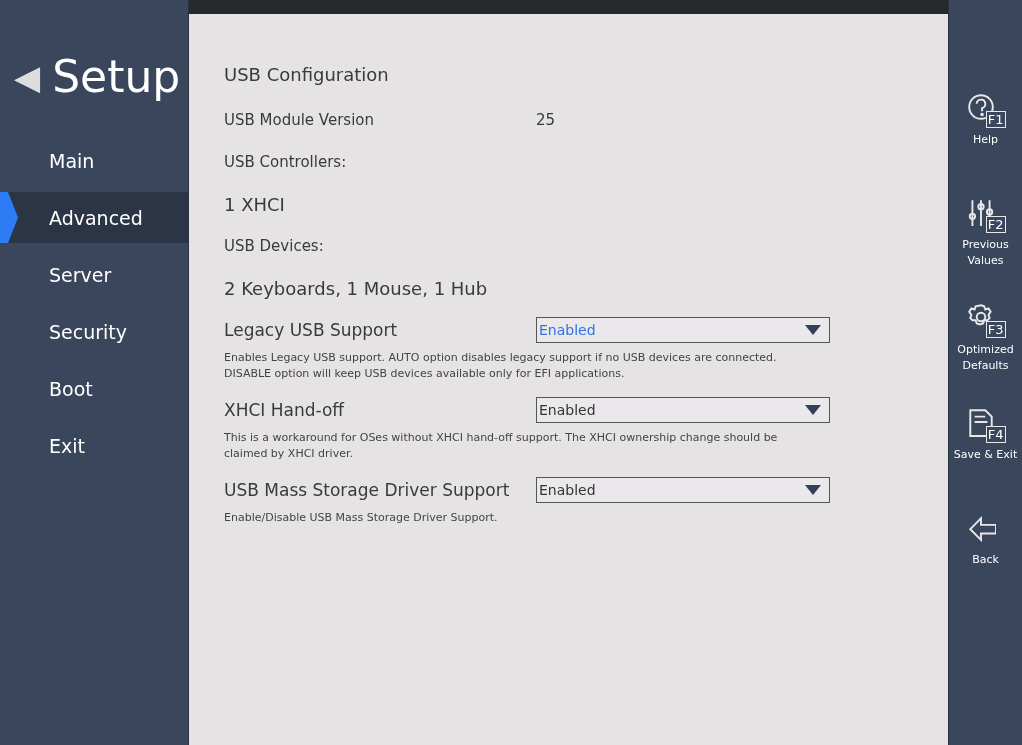  I want to click on sidebar-item: Exit, so click(94, 445).